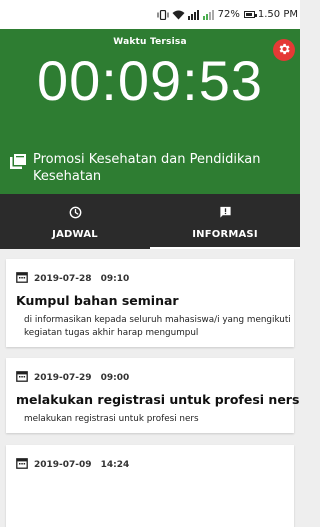  I want to click on tab-informasi-label: INFORMASI, so click(225, 234).